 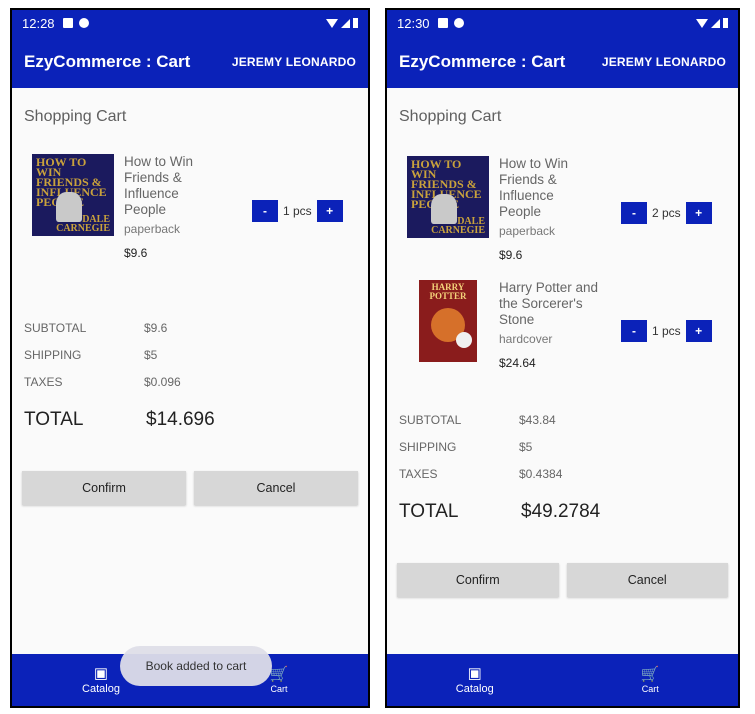 I want to click on book-cover: HARRY POTTER, so click(x=448, y=321).